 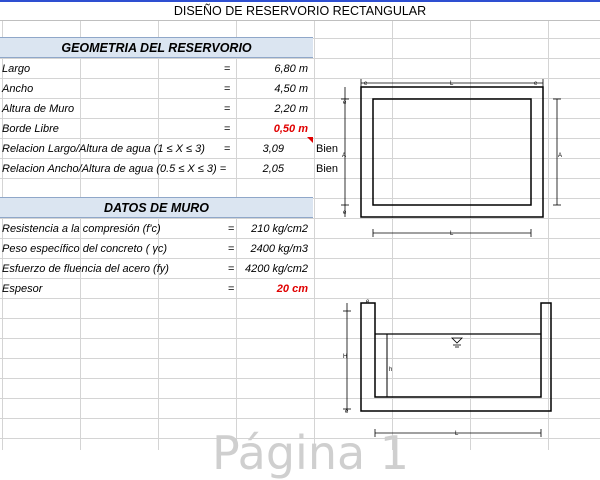 What do you see at coordinates (390, 370) in the screenshot?
I see `section-water-label: h` at bounding box center [390, 370].